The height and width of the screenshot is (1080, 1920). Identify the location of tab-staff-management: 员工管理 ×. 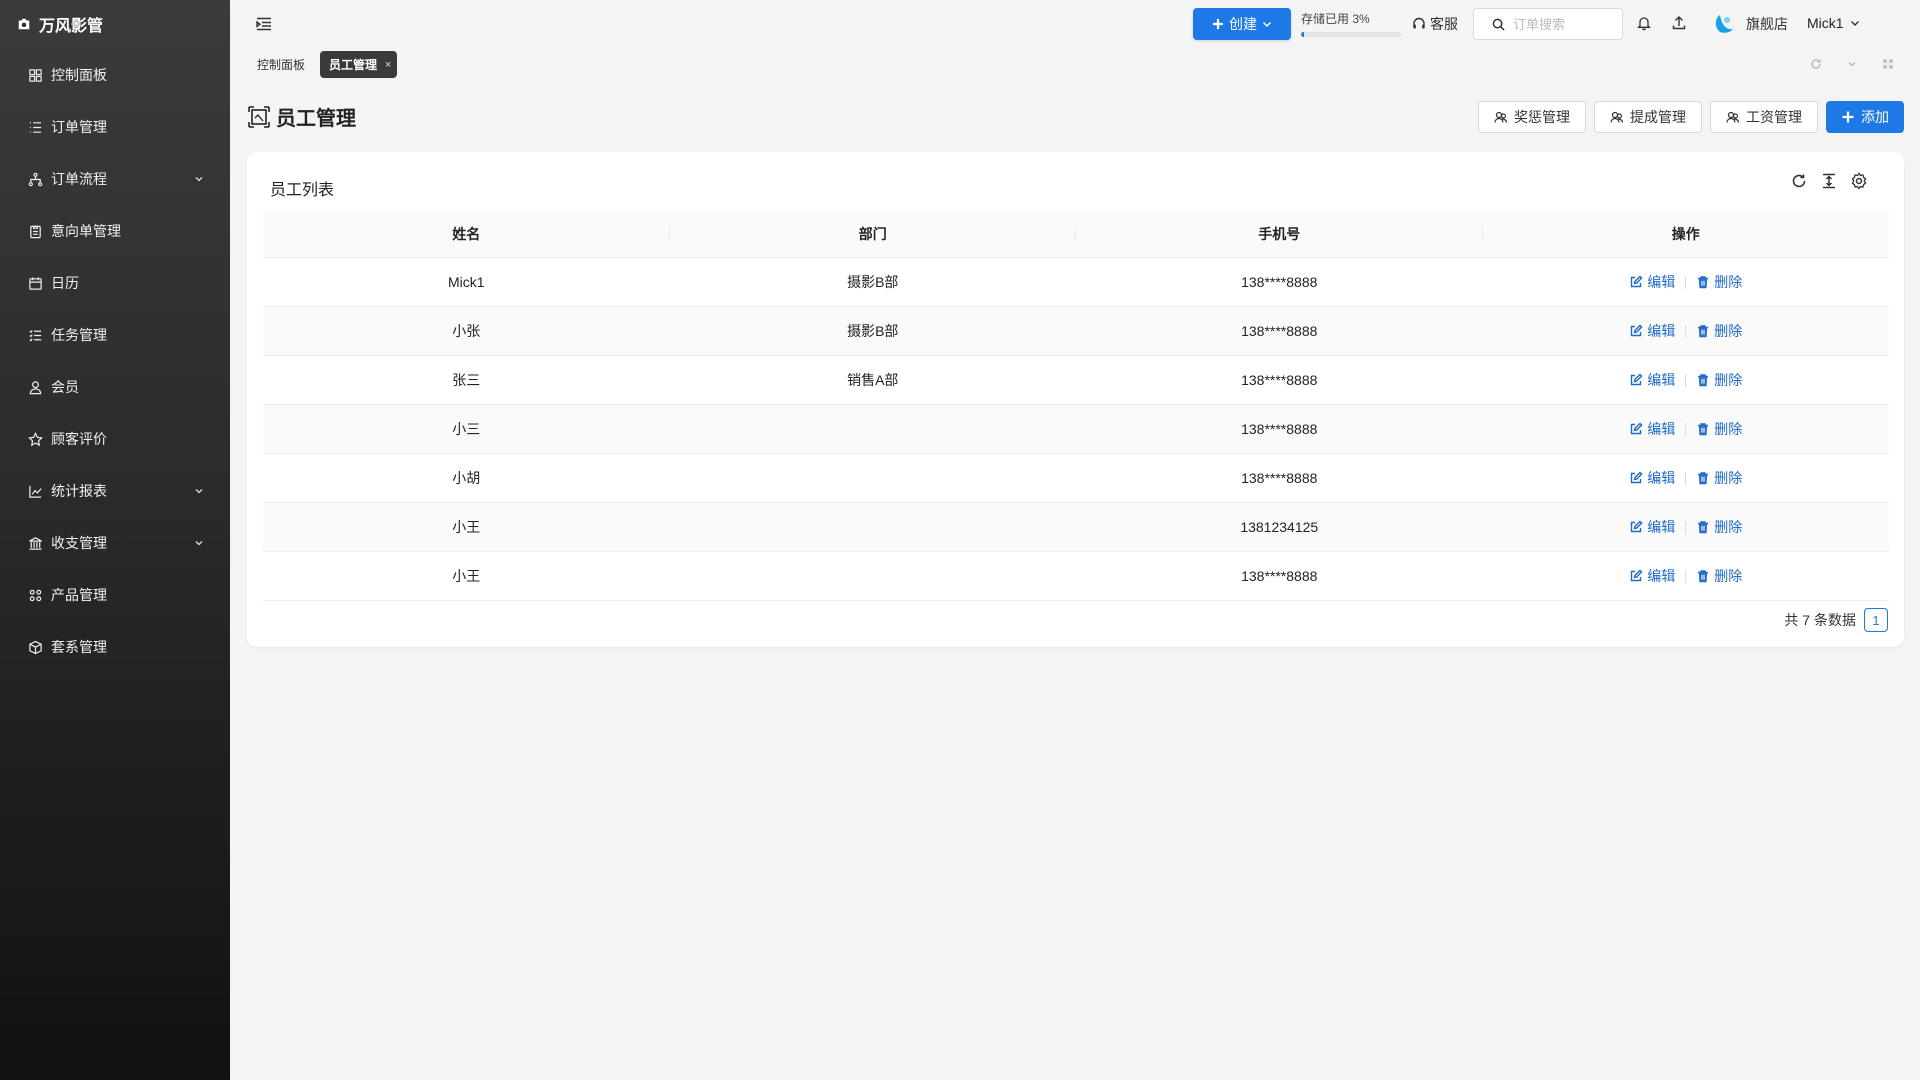
(359, 64).